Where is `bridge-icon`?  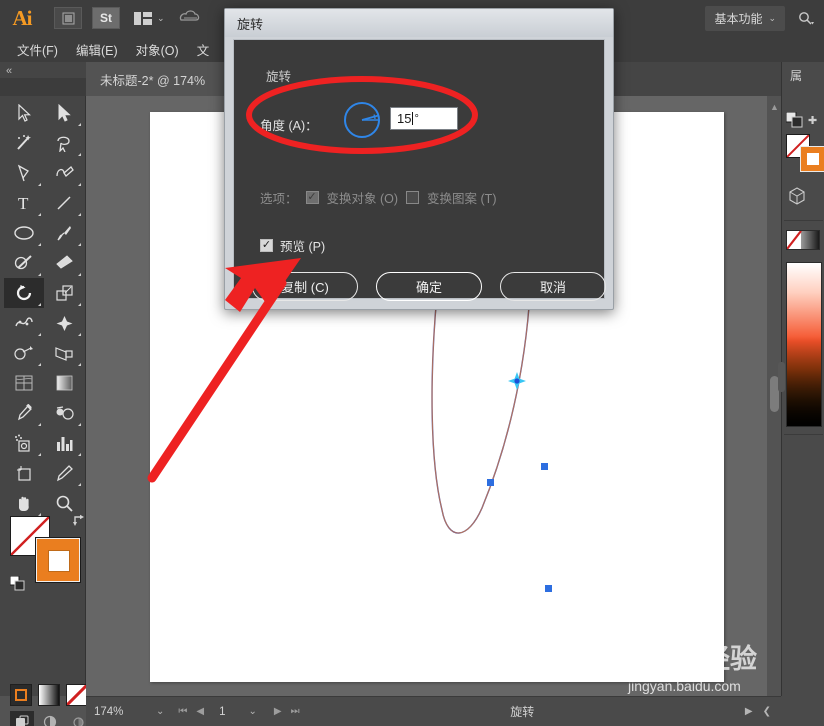
bridge-icon is located at coordinates (68, 18).